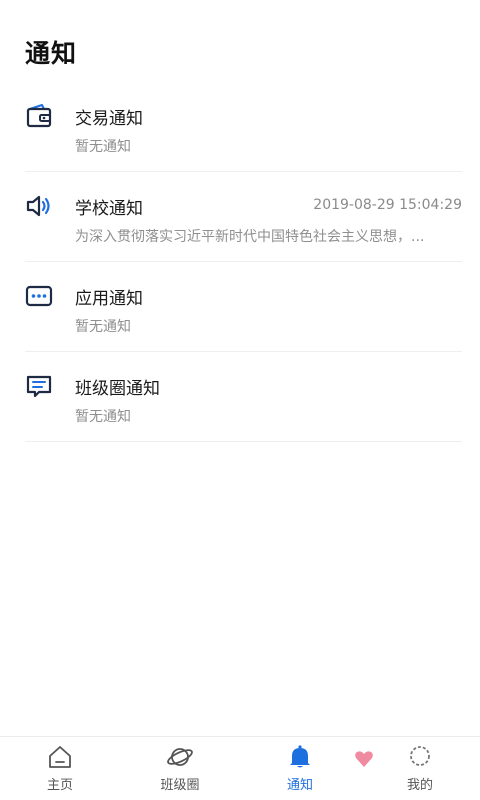 This screenshot has height=800, width=480. What do you see at coordinates (39, 296) in the screenshot?
I see `app-dots-icon` at bounding box center [39, 296].